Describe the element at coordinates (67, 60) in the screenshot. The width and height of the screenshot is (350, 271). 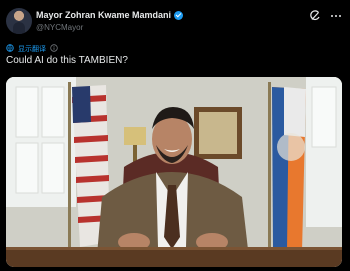
I see `tweet-text: Could AI do this TAMBIEN?` at that location.